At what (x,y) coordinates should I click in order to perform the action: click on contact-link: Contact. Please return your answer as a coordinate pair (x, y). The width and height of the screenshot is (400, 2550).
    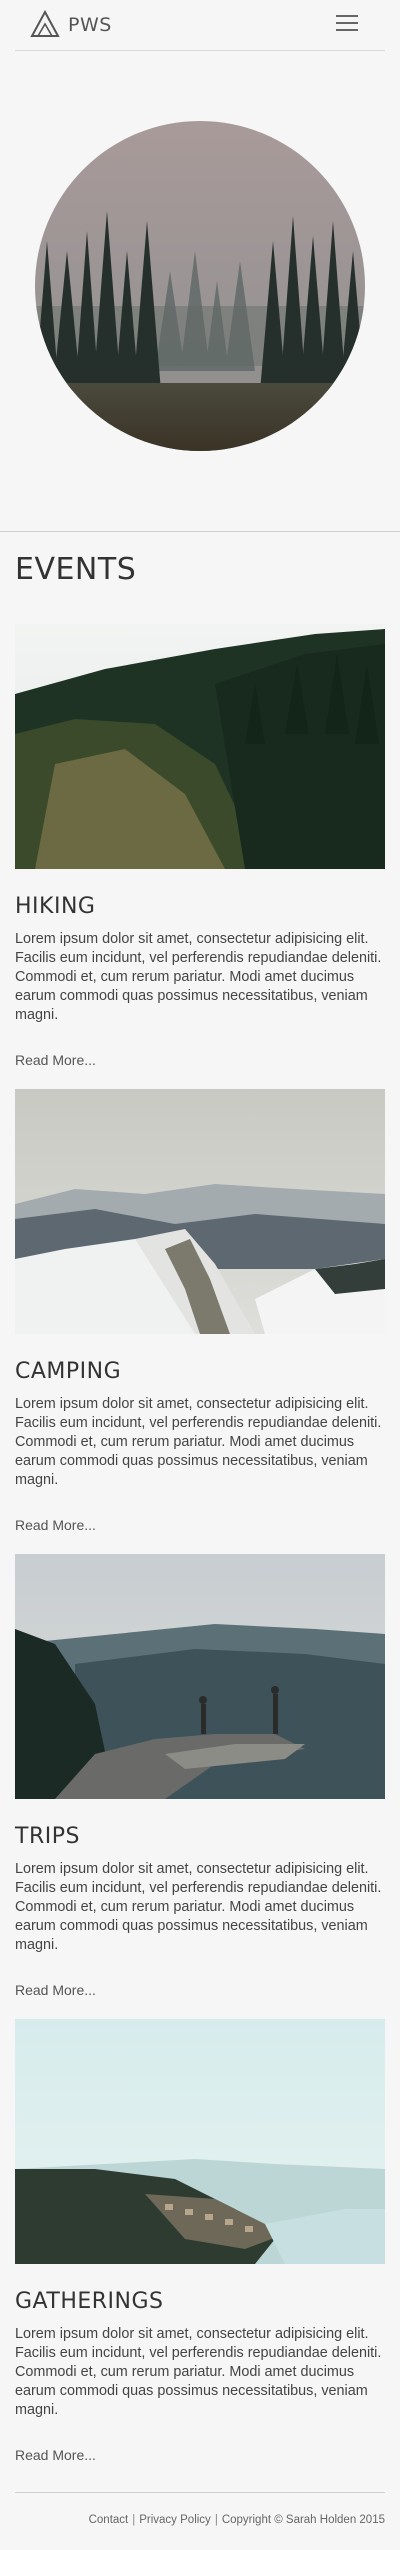
    Looking at the image, I should click on (109, 2520).